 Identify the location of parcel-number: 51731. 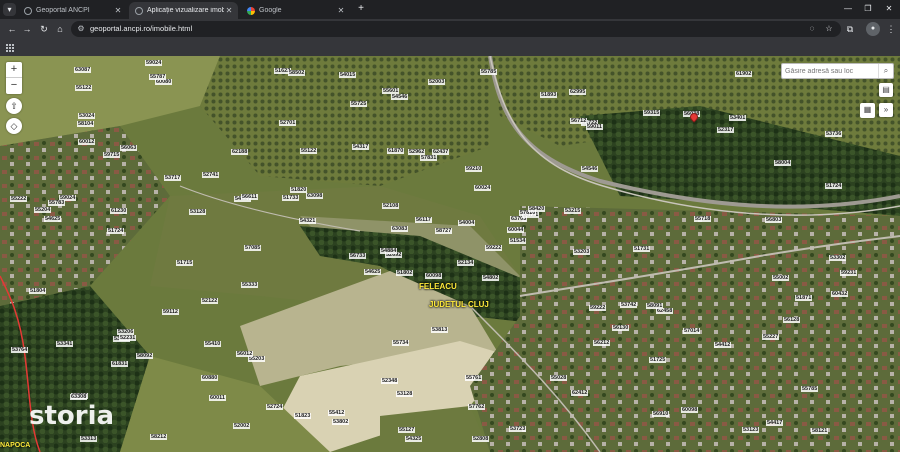
(642, 249).